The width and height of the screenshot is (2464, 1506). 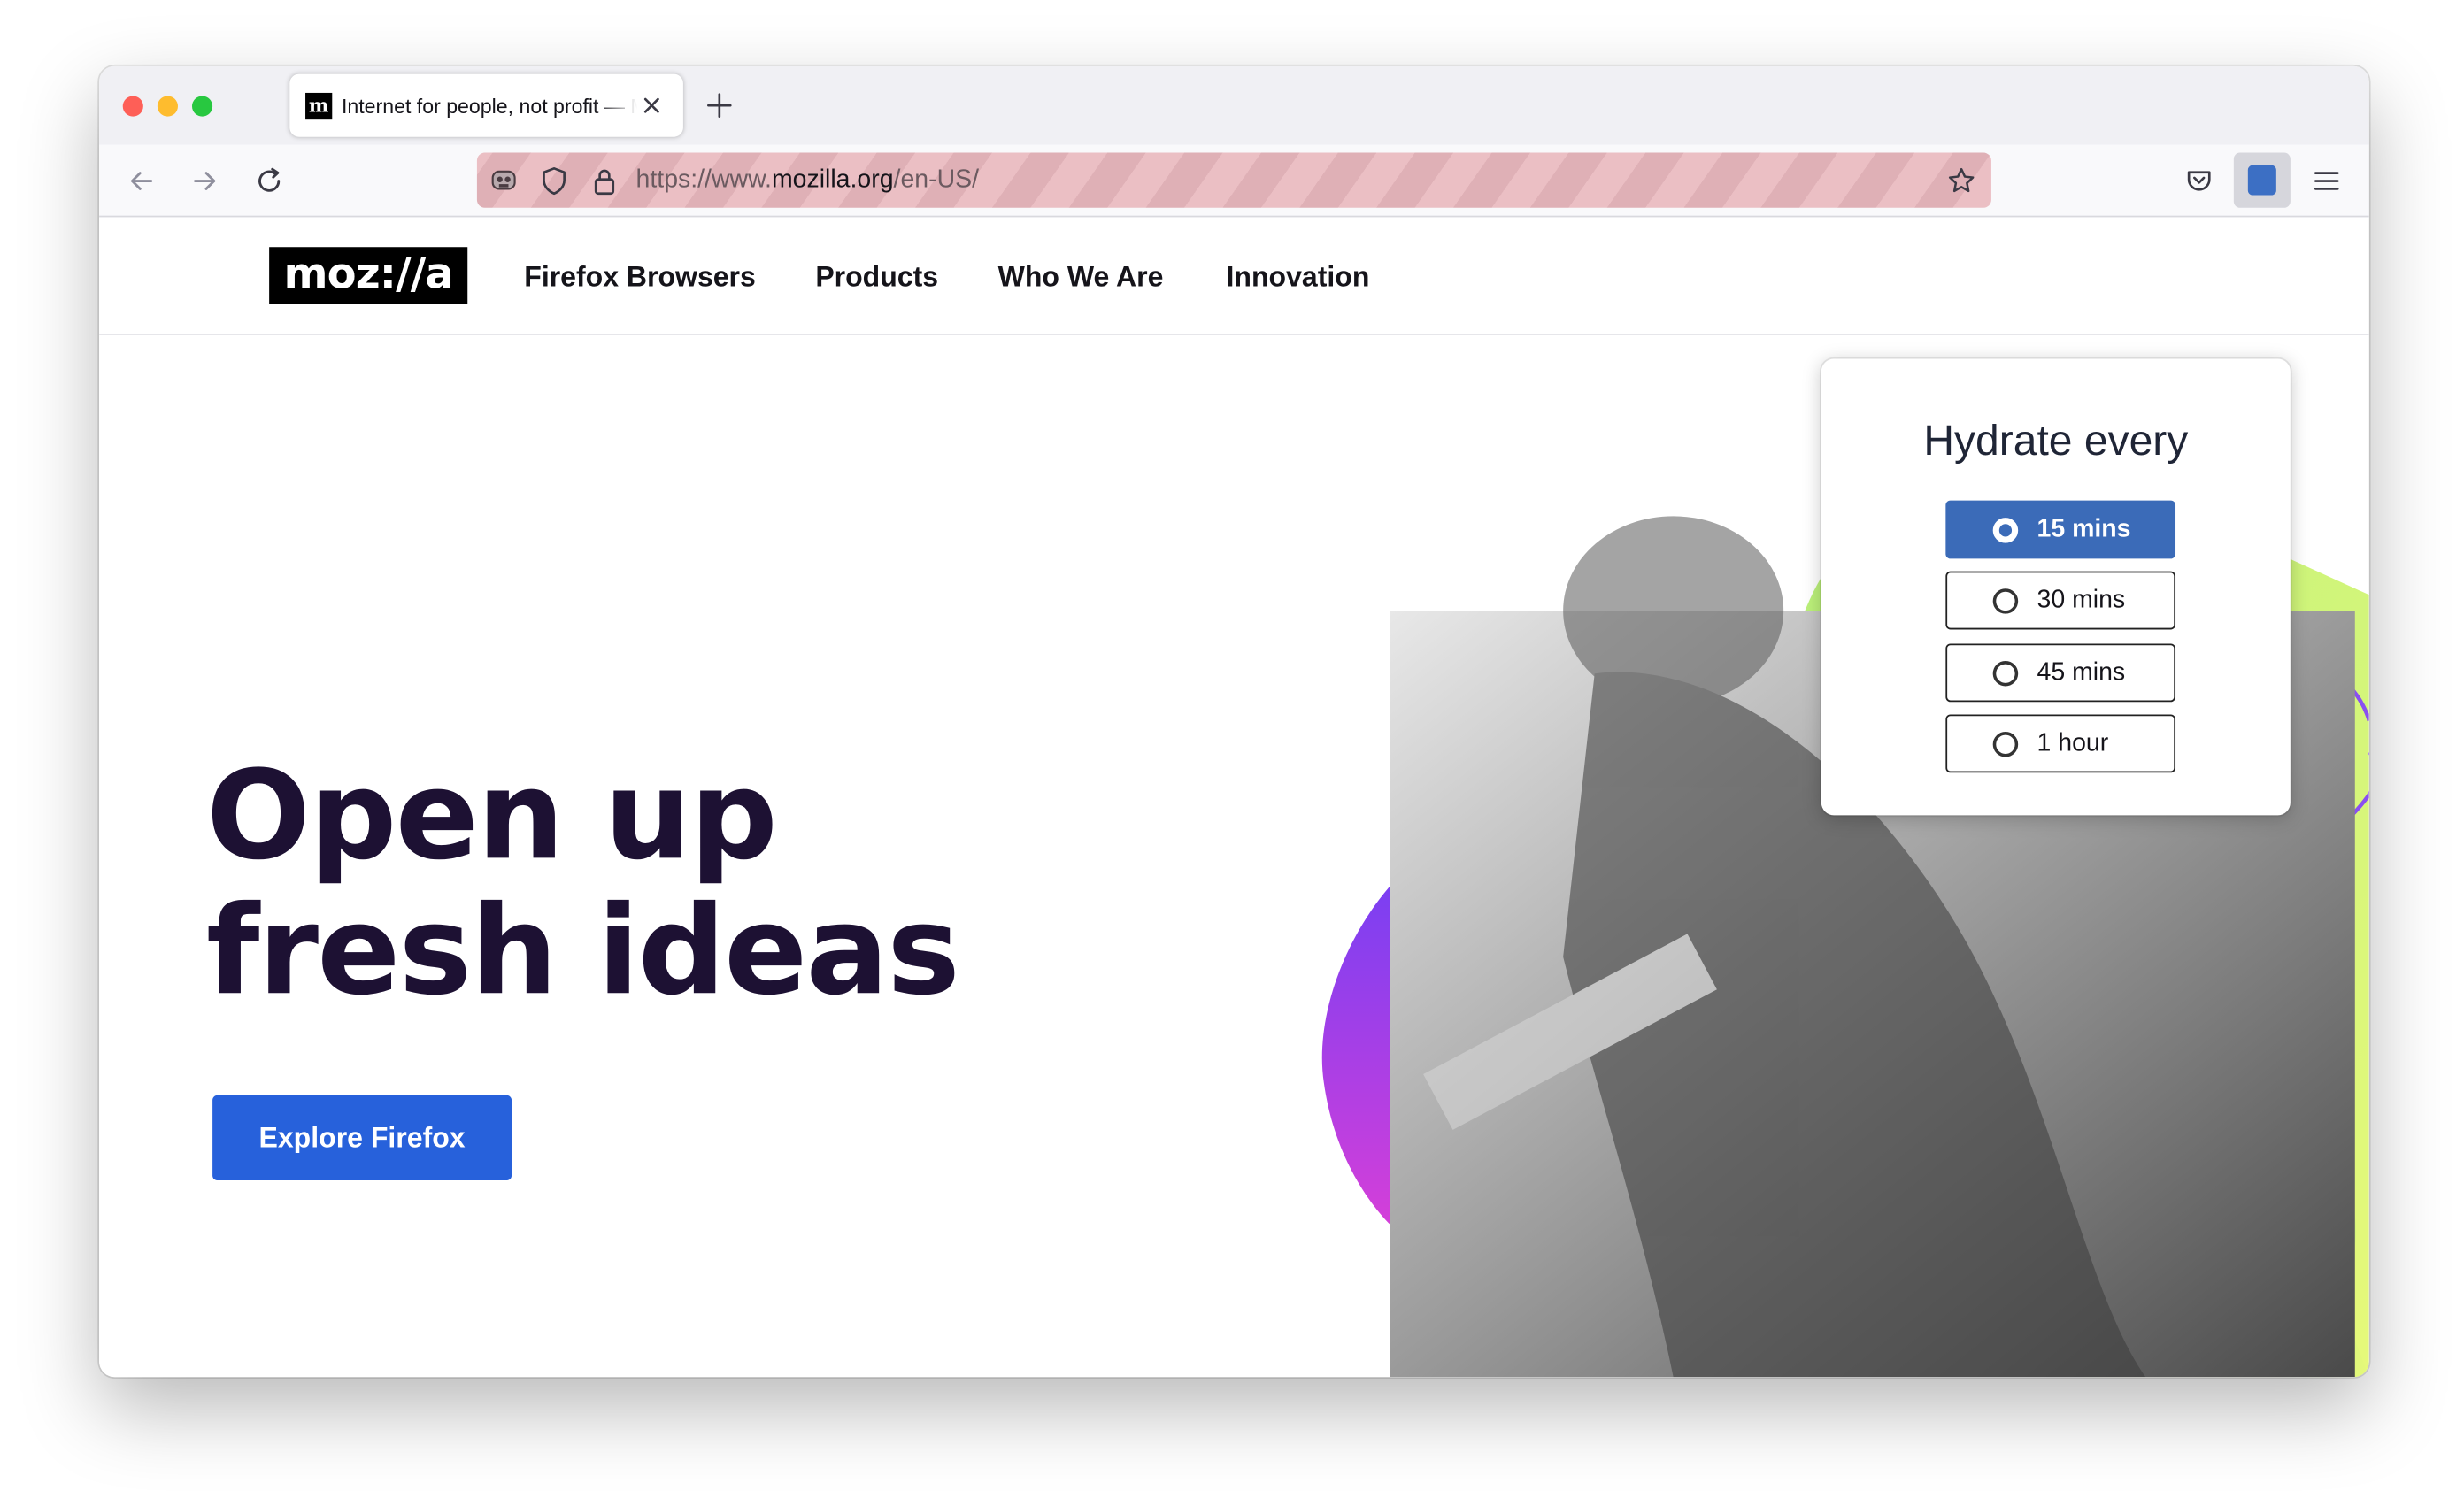 What do you see at coordinates (2061, 601) in the screenshot?
I see `option-30-mins: 30 mins` at bounding box center [2061, 601].